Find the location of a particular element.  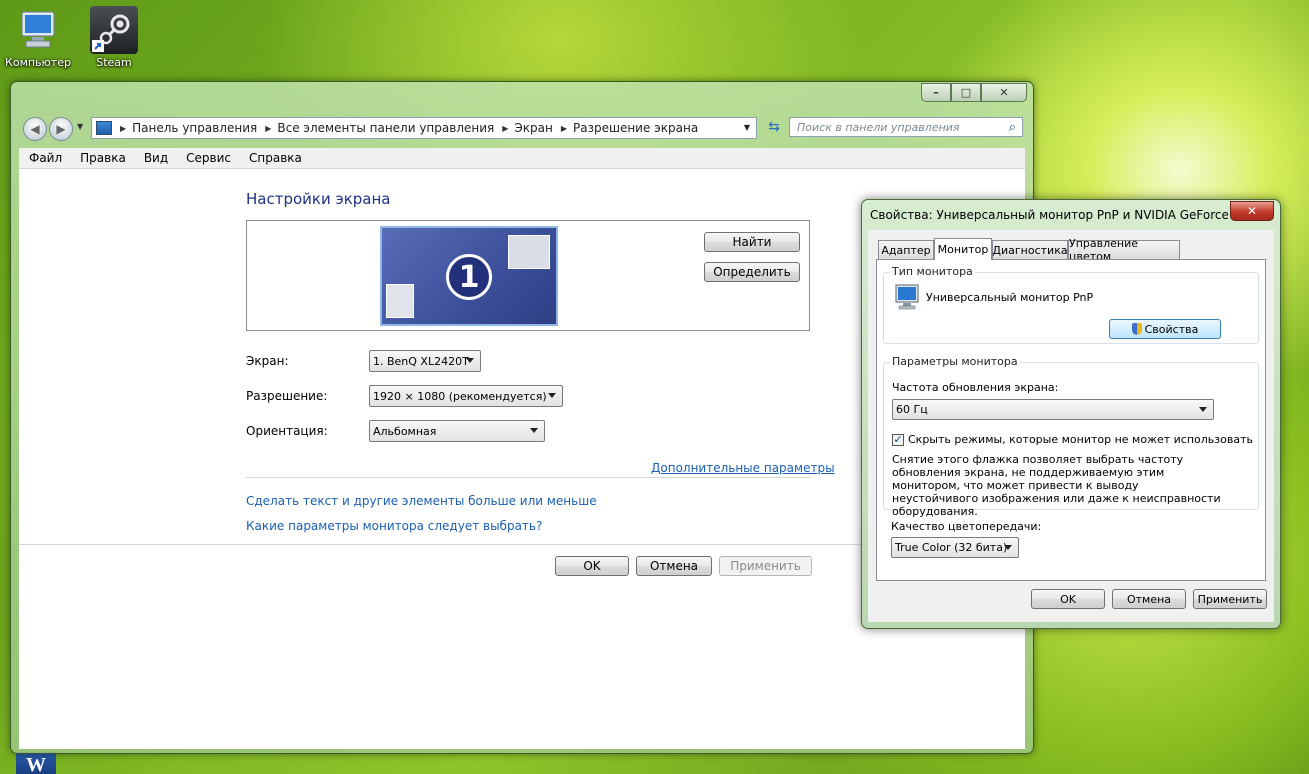

back-button: ◀ is located at coordinates (35, 129).